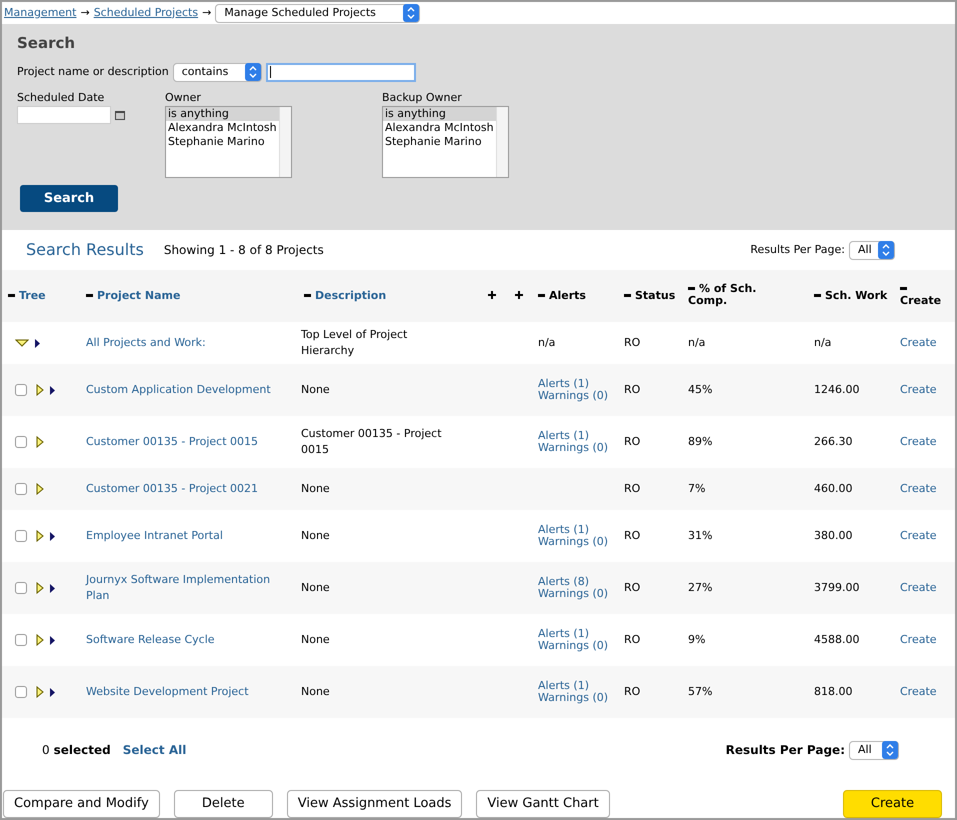 Image resolution: width=957 pixels, height=820 pixels. I want to click on column-header: Project Name, so click(133, 296).